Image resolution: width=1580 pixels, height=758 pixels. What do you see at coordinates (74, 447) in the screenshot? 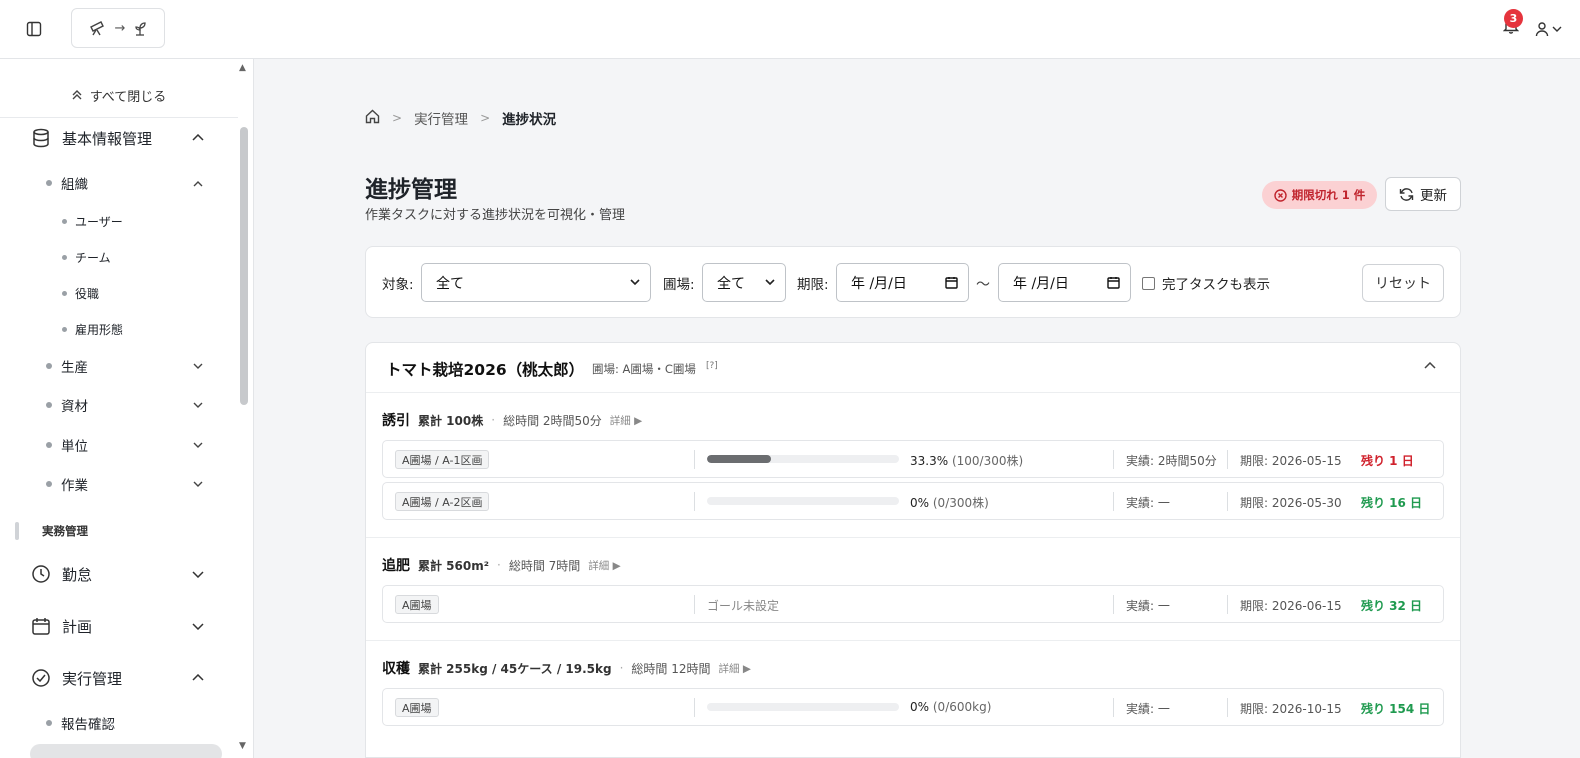
I see `sidebar-item-label: 単位` at bounding box center [74, 447].